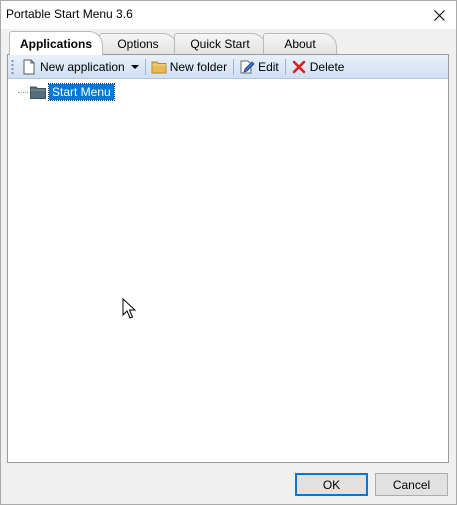  What do you see at coordinates (268, 66) in the screenshot?
I see `edit-label: Edit` at bounding box center [268, 66].